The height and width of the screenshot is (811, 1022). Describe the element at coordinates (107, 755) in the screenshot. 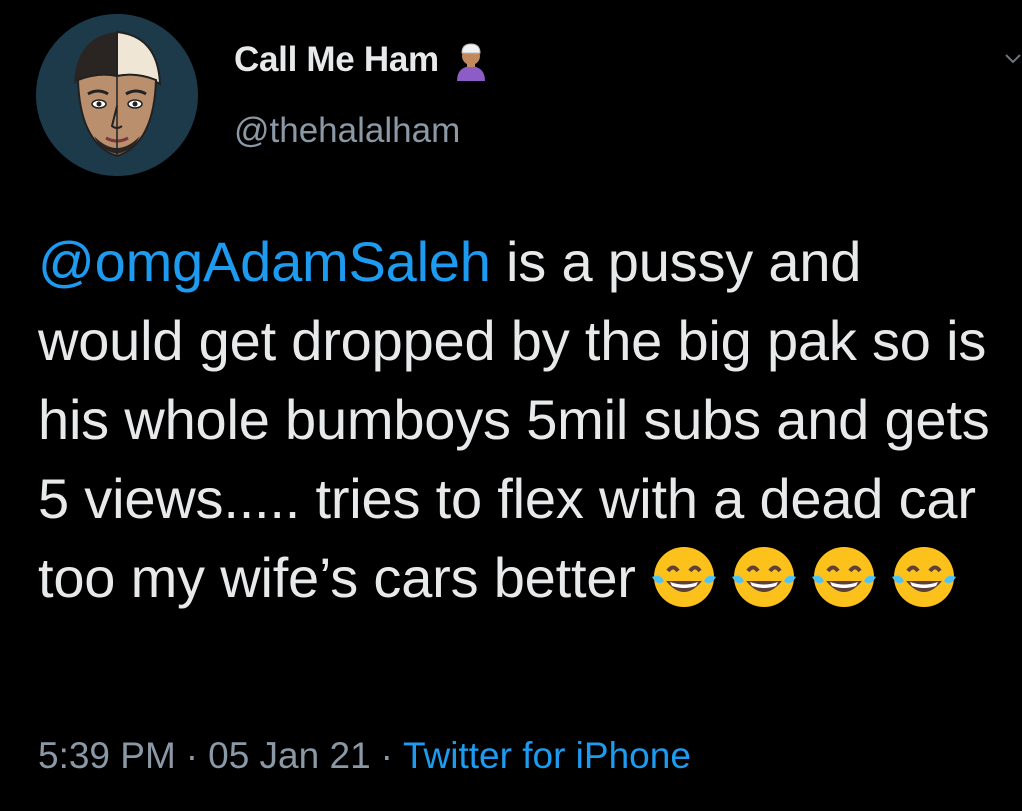

I see `tweet-time: 5:39 PM` at that location.